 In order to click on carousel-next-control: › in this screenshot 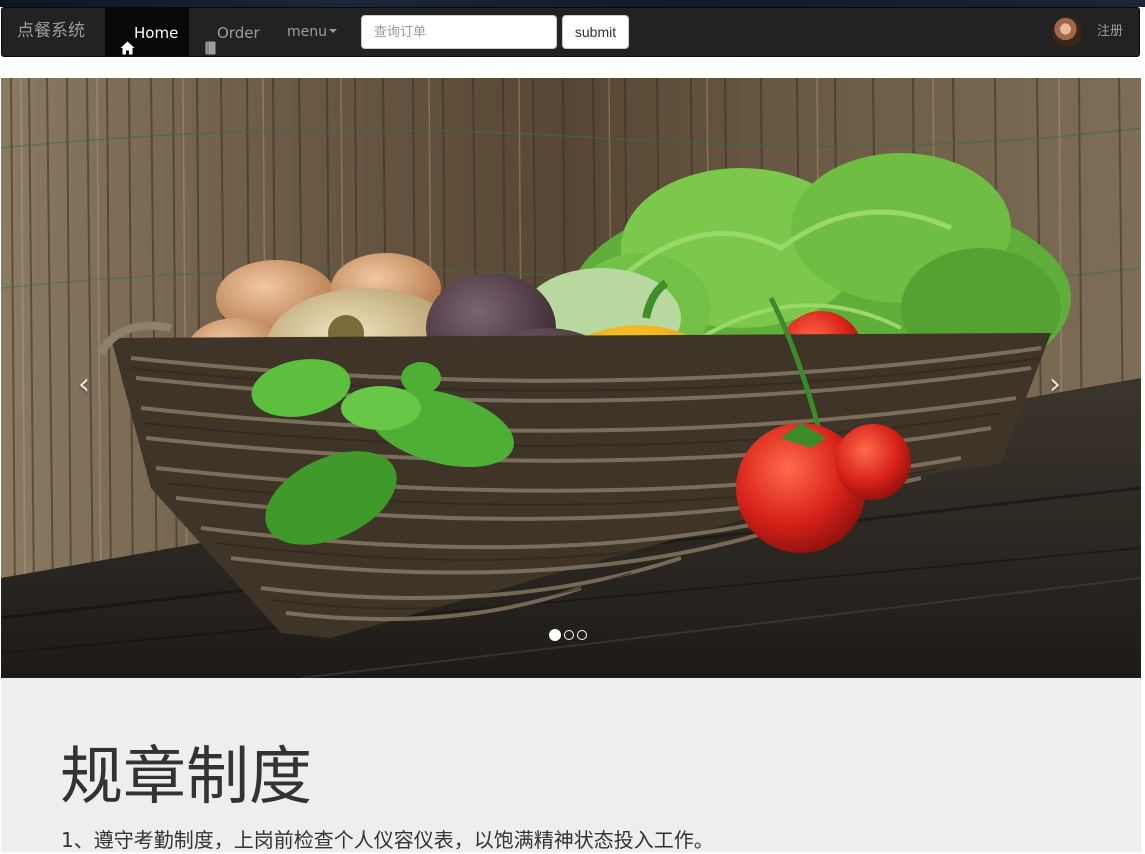, I will do `click(1051, 378)`.